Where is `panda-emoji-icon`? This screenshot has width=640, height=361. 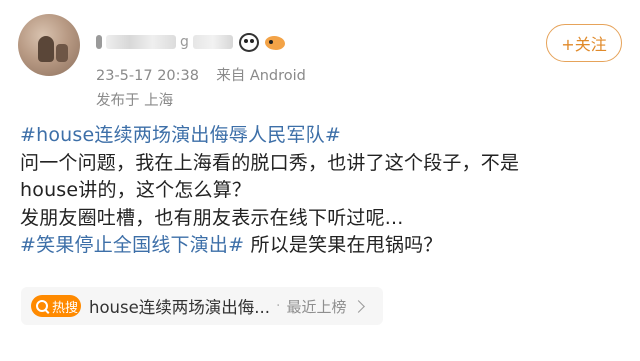 panda-emoji-icon is located at coordinates (248, 42).